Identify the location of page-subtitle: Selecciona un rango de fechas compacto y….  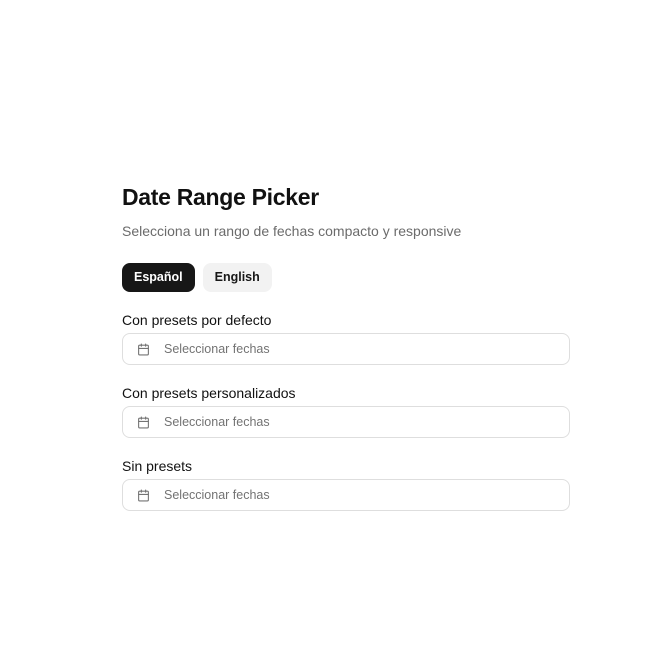
(292, 231).